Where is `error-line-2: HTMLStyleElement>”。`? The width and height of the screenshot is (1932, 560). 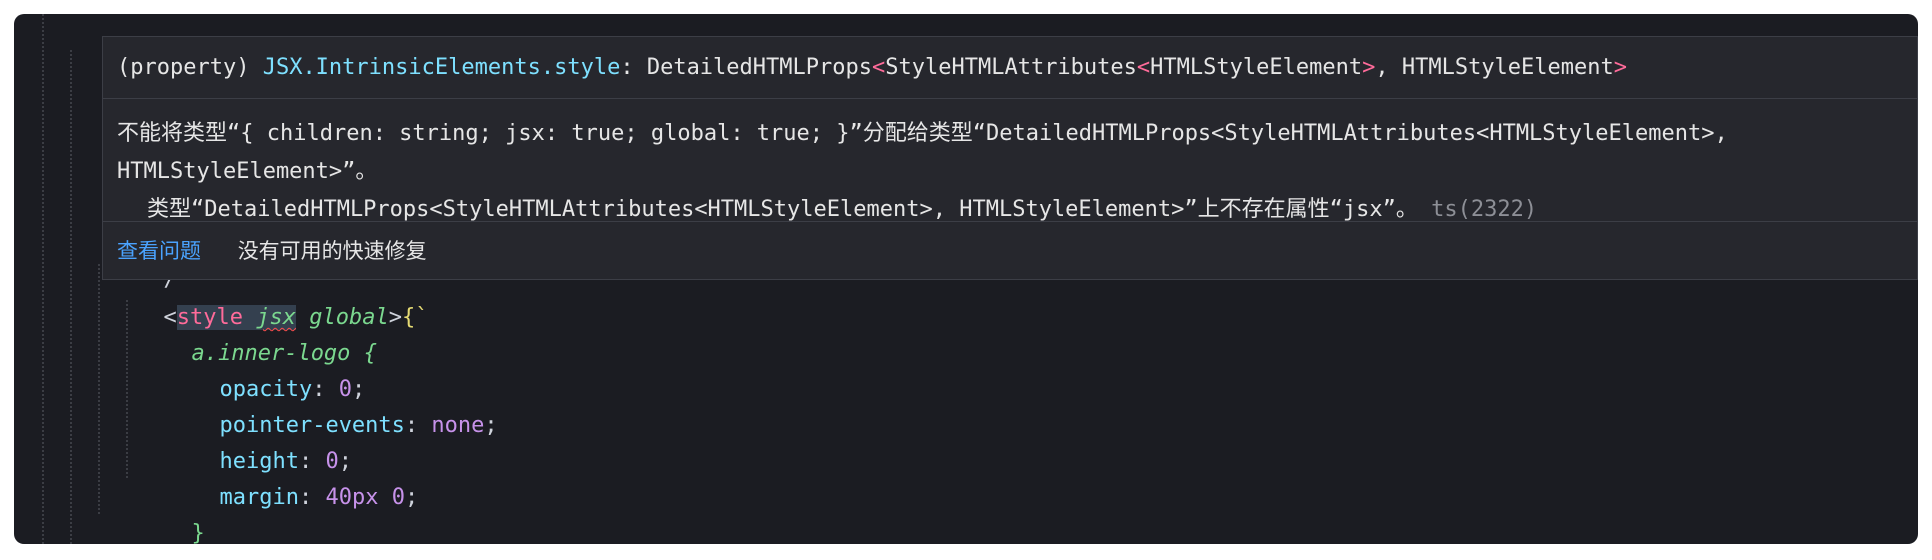
error-line-2: HTMLStyleElement>”。 is located at coordinates (247, 171).